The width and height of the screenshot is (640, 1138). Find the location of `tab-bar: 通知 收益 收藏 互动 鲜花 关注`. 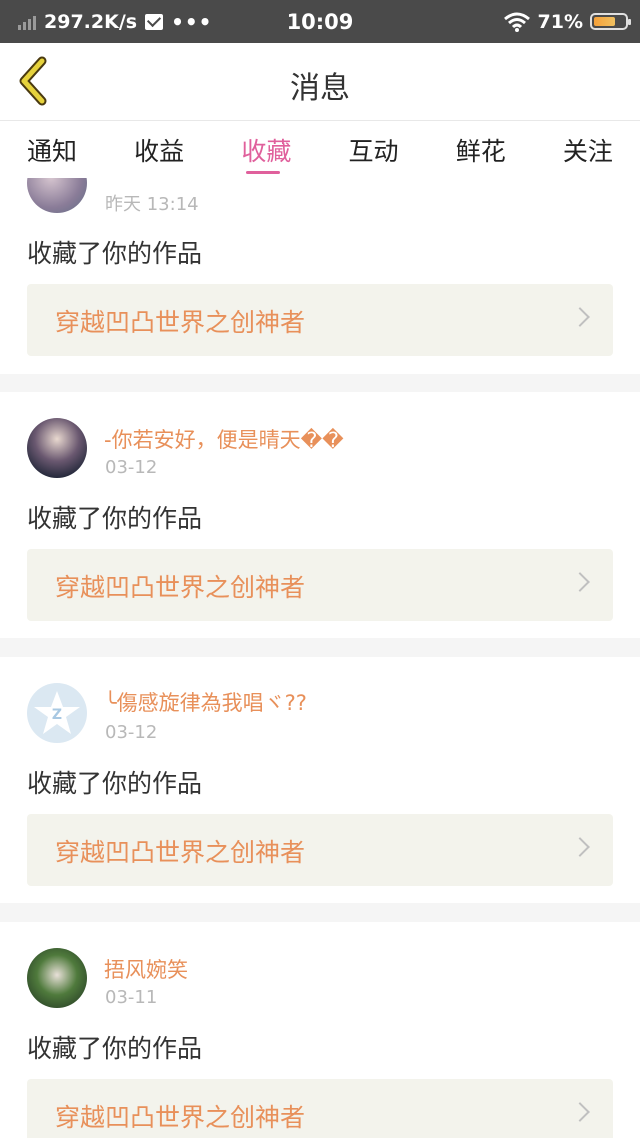

tab-bar: 通知 收益 收藏 互动 鲜花 关注 is located at coordinates (320, 149).